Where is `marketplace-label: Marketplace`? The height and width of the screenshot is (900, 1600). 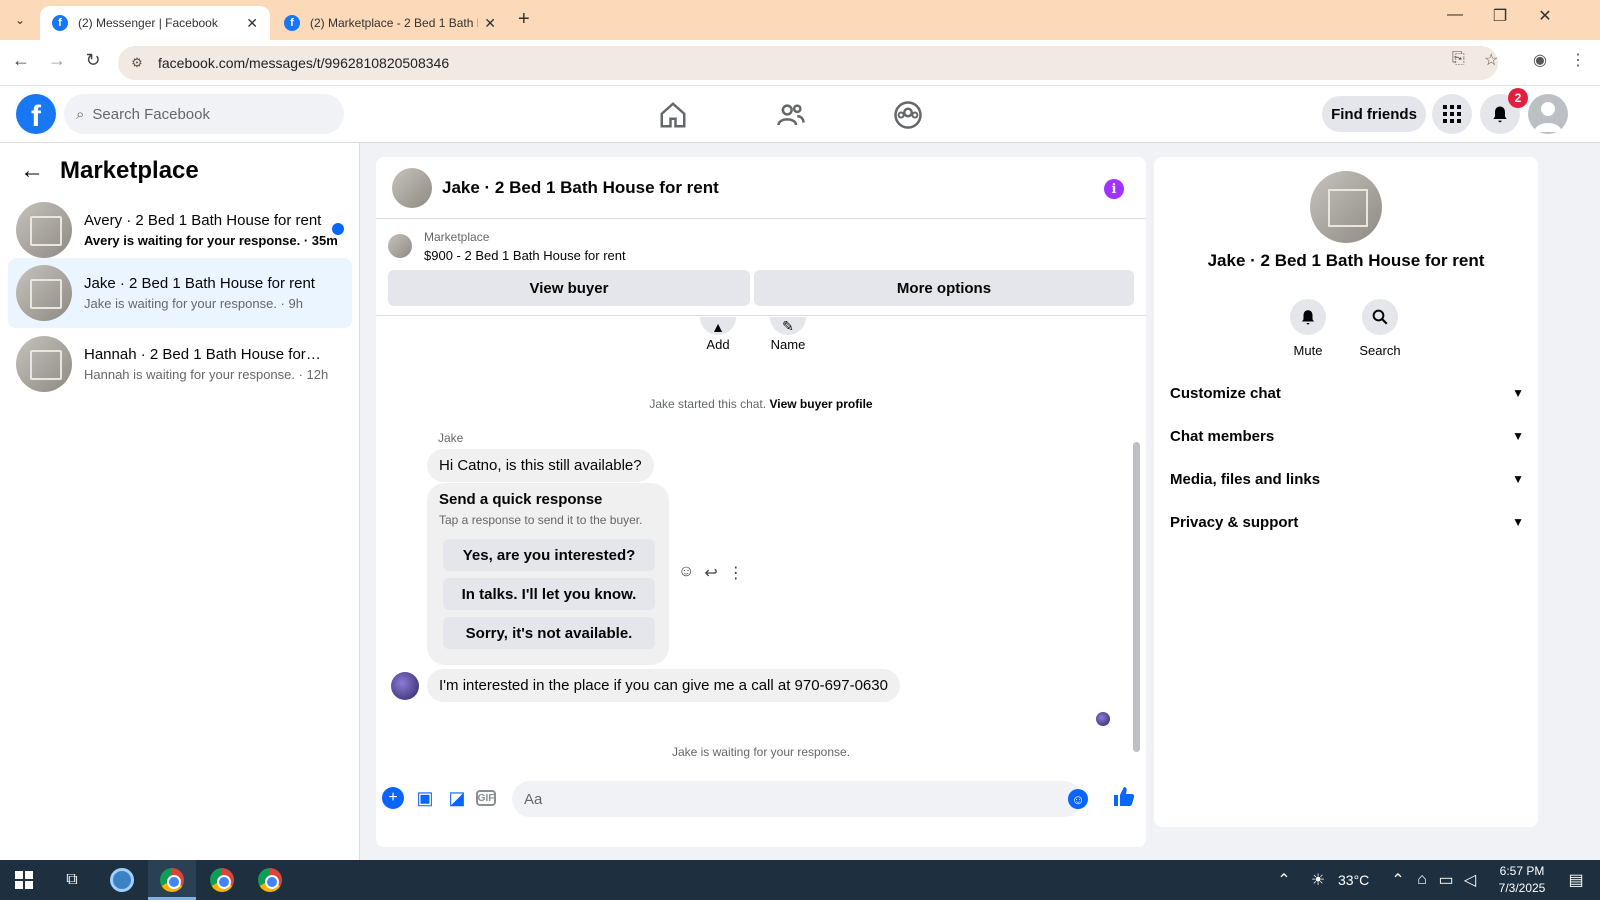
marketplace-label: Marketplace is located at coordinates (457, 237).